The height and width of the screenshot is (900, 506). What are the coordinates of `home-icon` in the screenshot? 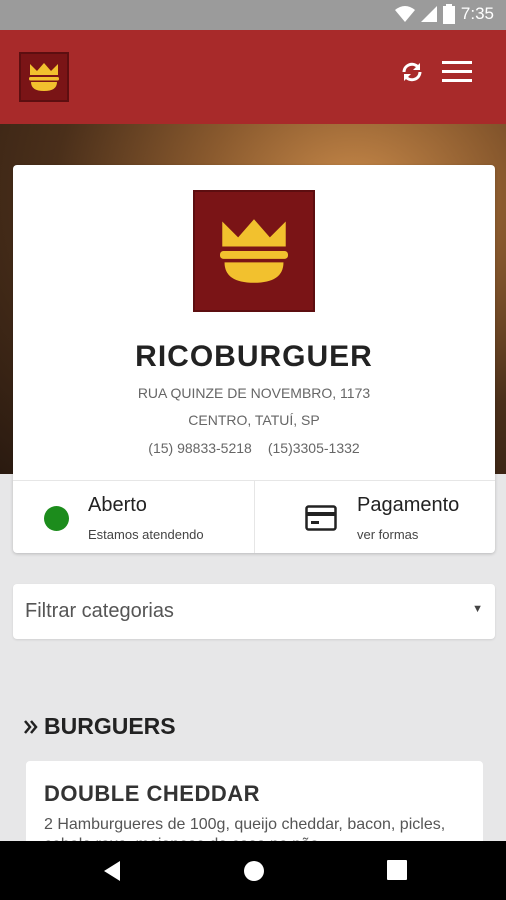 It's located at (254, 871).